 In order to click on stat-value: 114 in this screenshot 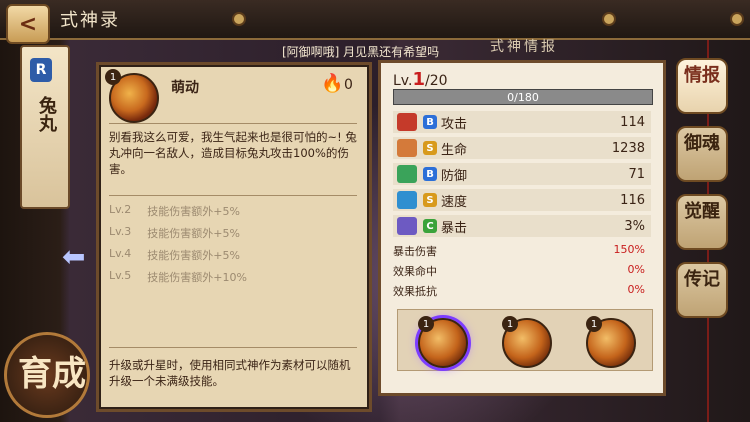, I will do `click(632, 122)`.